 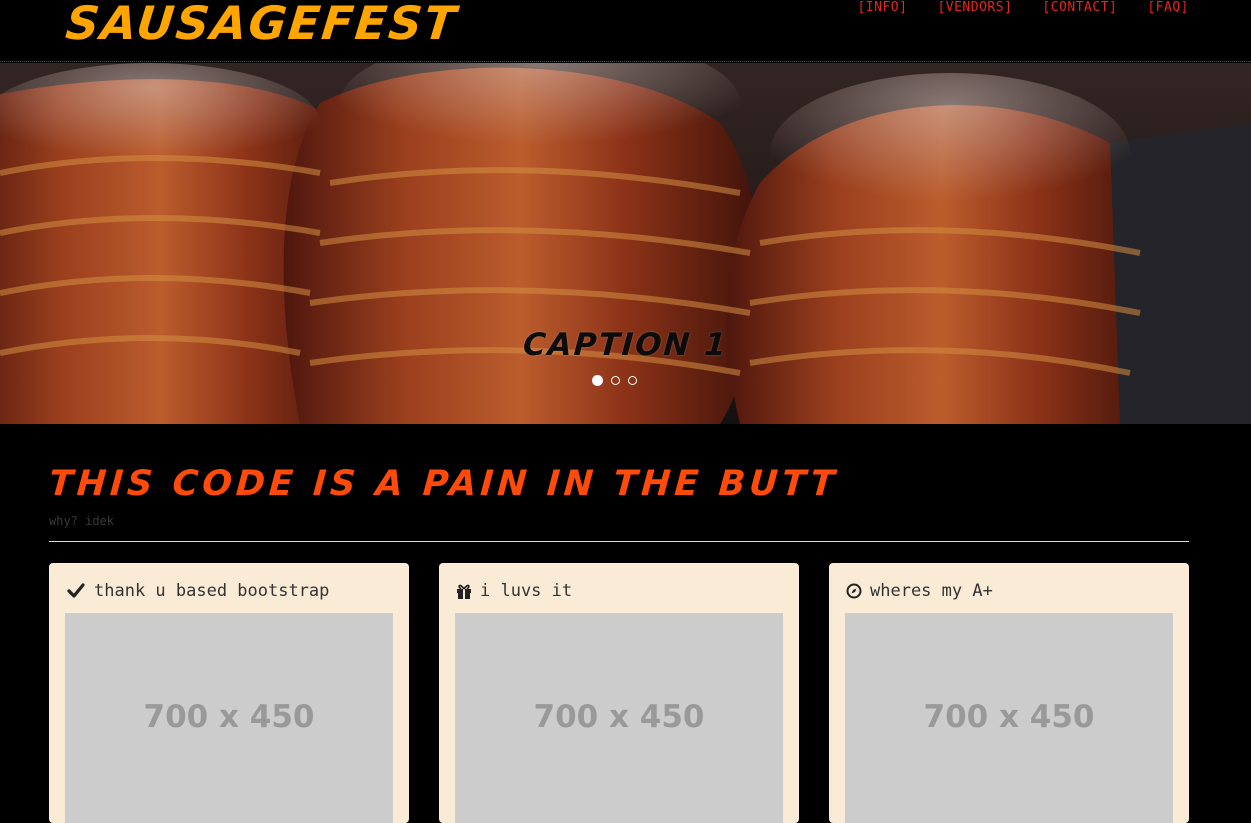 I want to click on feature-card: i luvs it 700 x 450, so click(x=619, y=693).